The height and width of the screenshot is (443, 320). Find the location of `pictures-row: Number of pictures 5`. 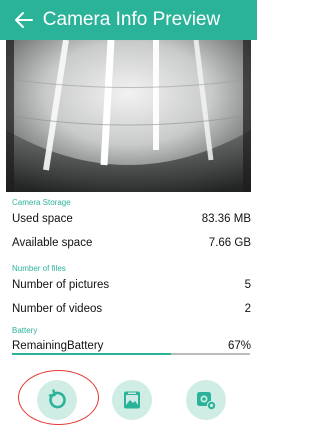

pictures-row: Number of pictures 5 is located at coordinates (131, 285).